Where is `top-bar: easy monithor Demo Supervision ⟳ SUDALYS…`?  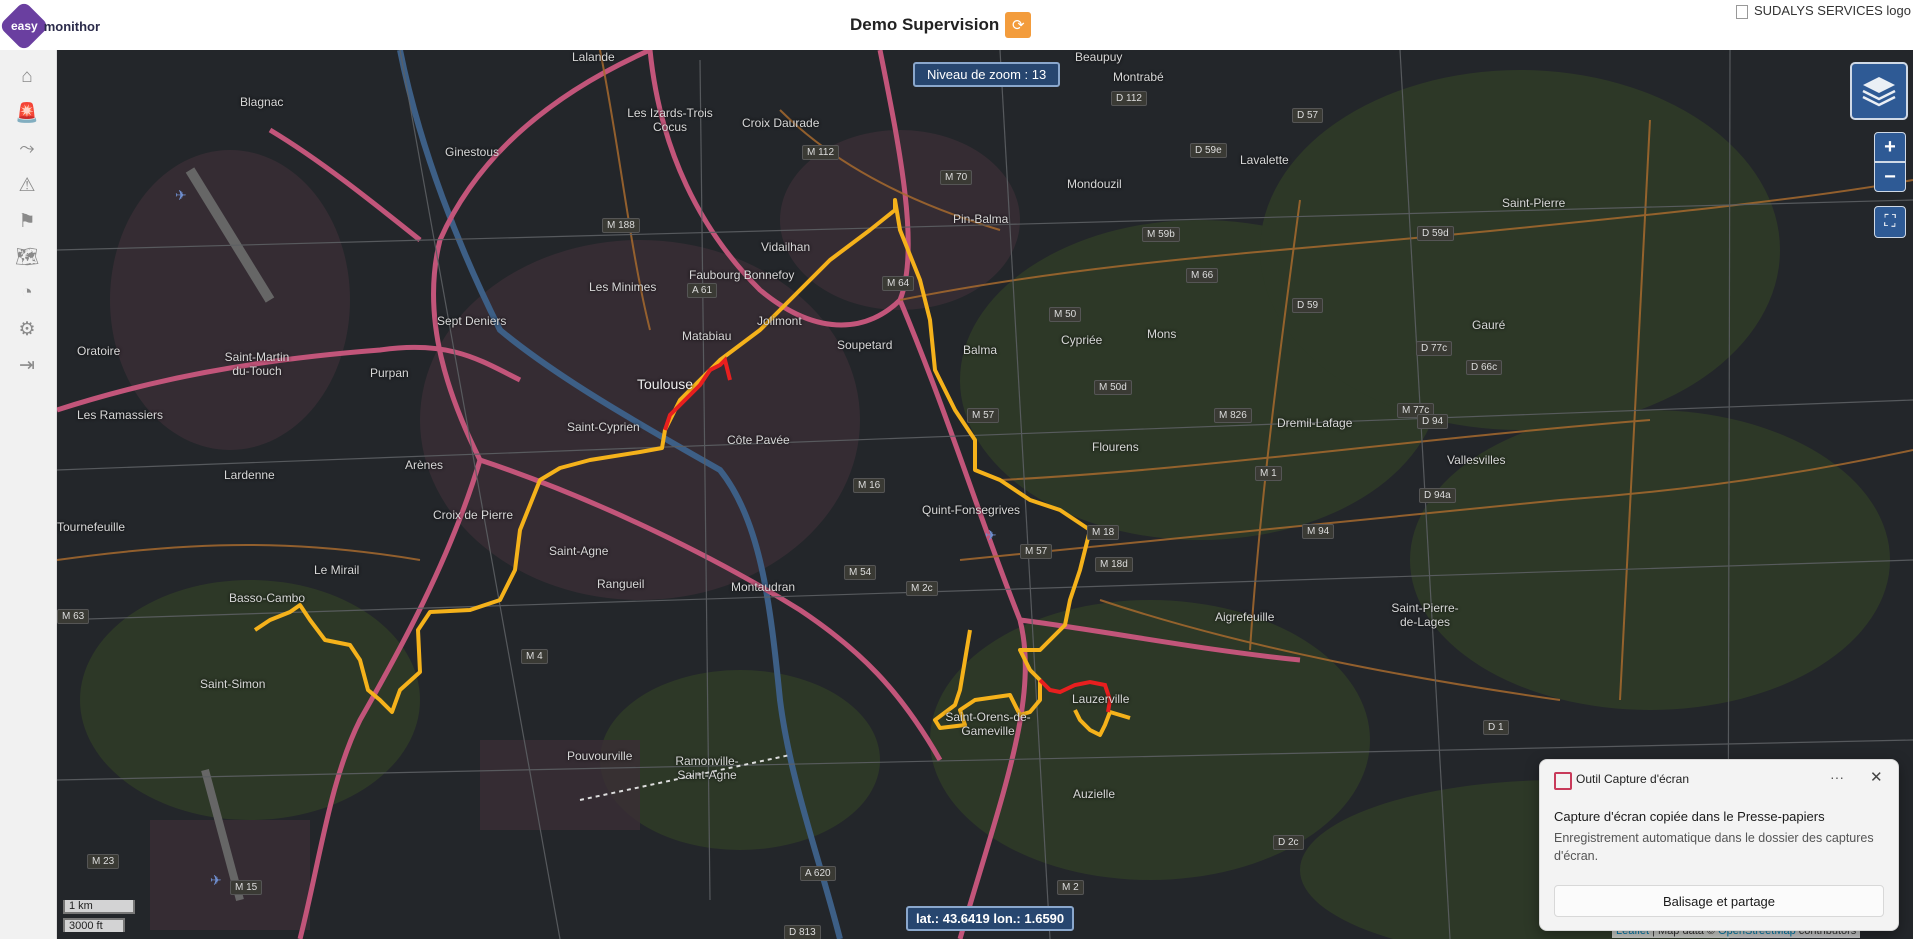
top-bar: easy monithor Demo Supervision ⟳ SUDALYS… is located at coordinates (956, 26).